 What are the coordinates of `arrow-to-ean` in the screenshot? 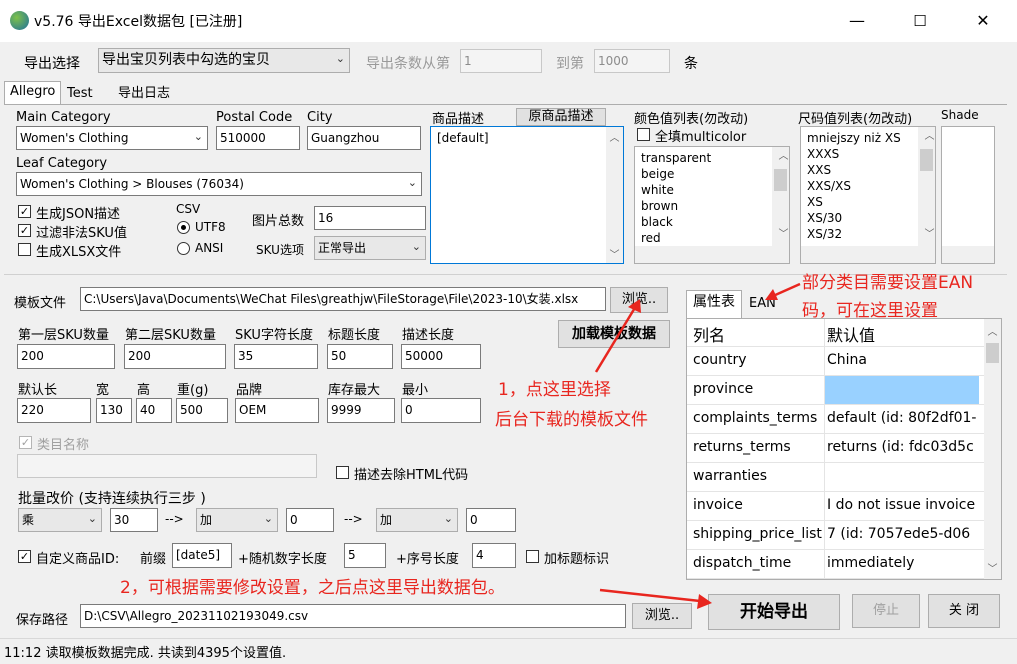 It's located at (786, 290).